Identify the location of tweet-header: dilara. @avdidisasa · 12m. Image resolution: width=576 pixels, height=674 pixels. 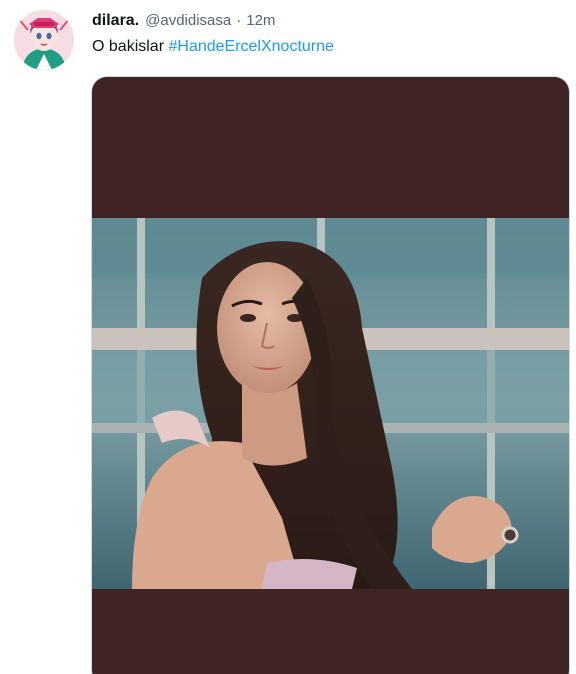
(183, 22).